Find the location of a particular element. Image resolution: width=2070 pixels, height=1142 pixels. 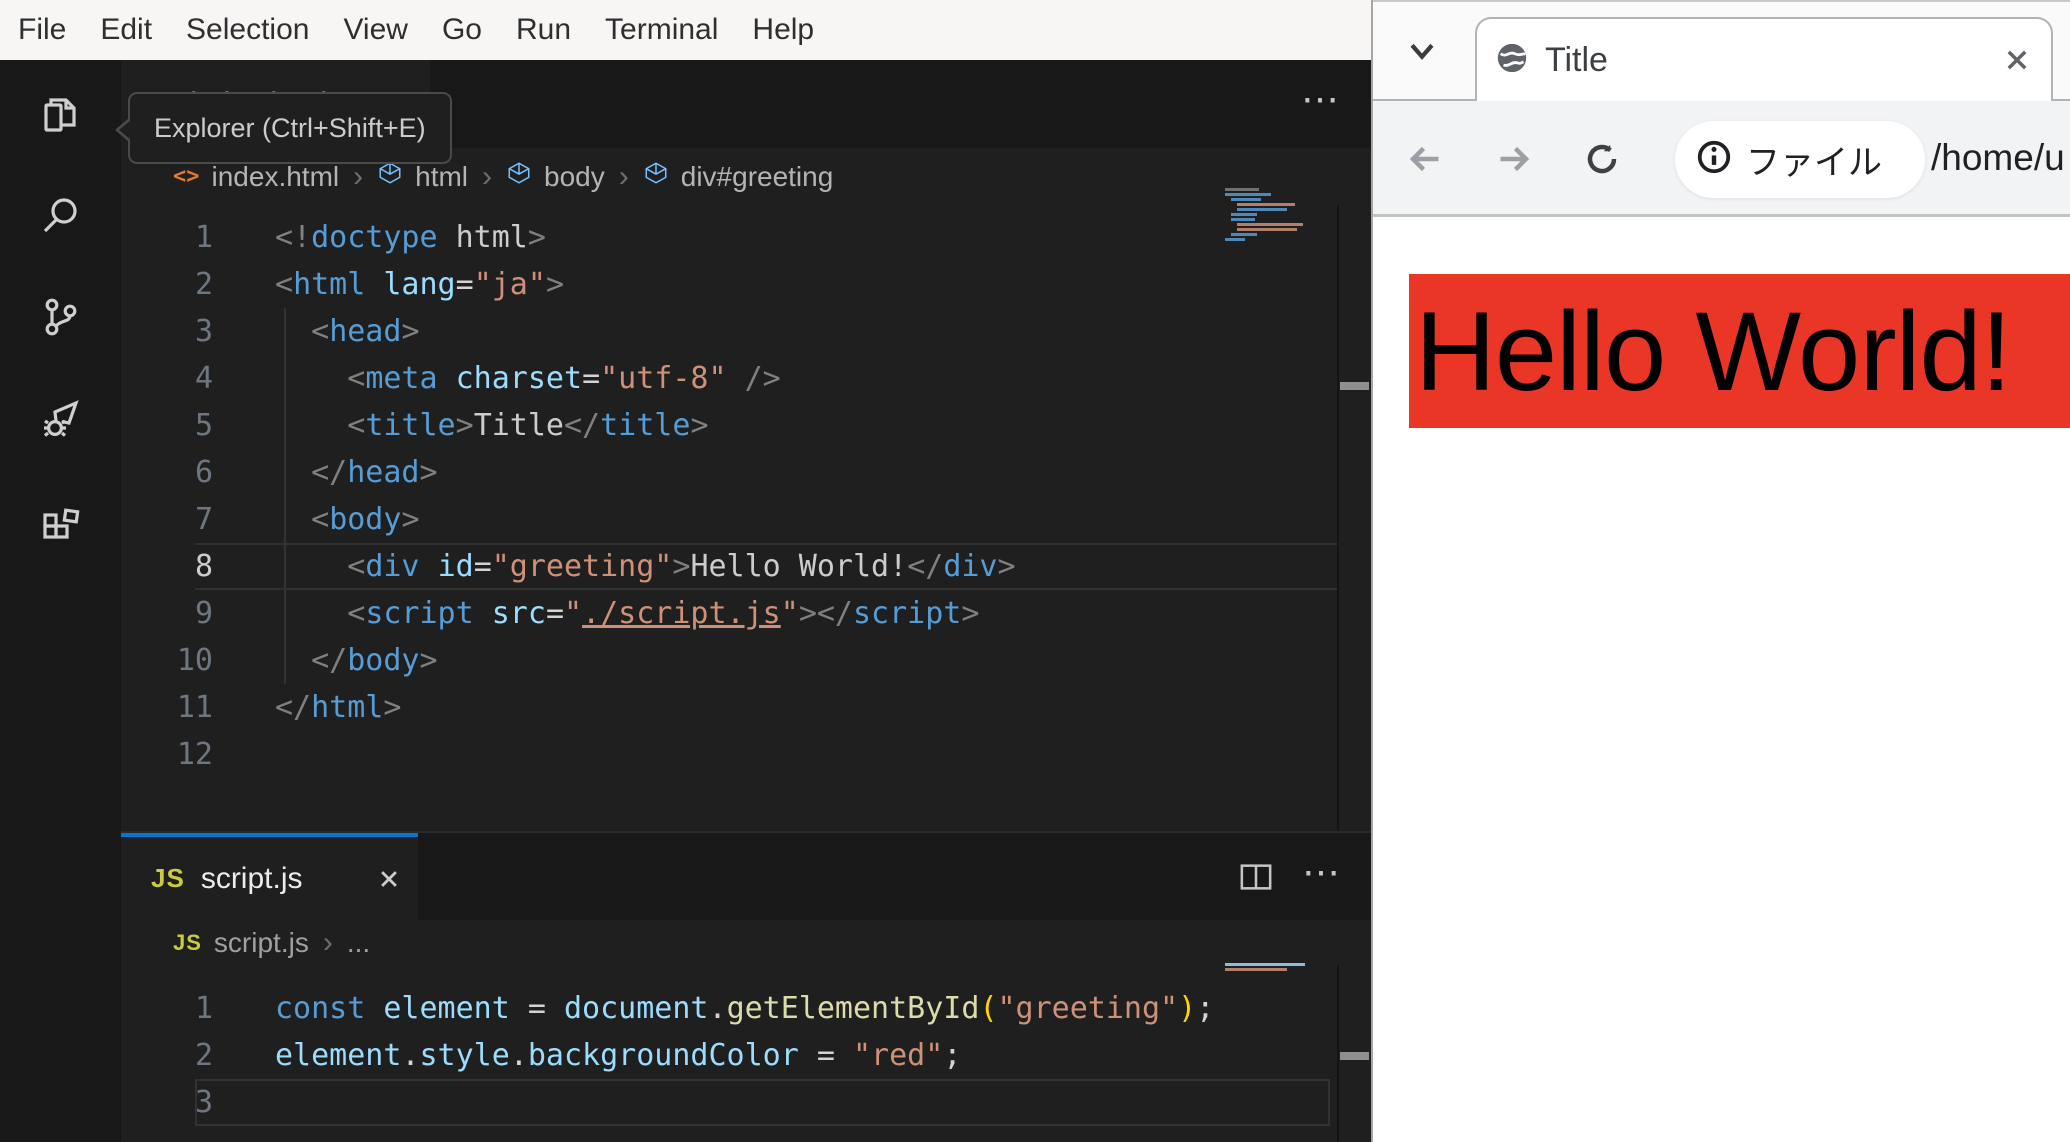

browser-toolbar: ファイル /home/u is located at coordinates (1721, 158).